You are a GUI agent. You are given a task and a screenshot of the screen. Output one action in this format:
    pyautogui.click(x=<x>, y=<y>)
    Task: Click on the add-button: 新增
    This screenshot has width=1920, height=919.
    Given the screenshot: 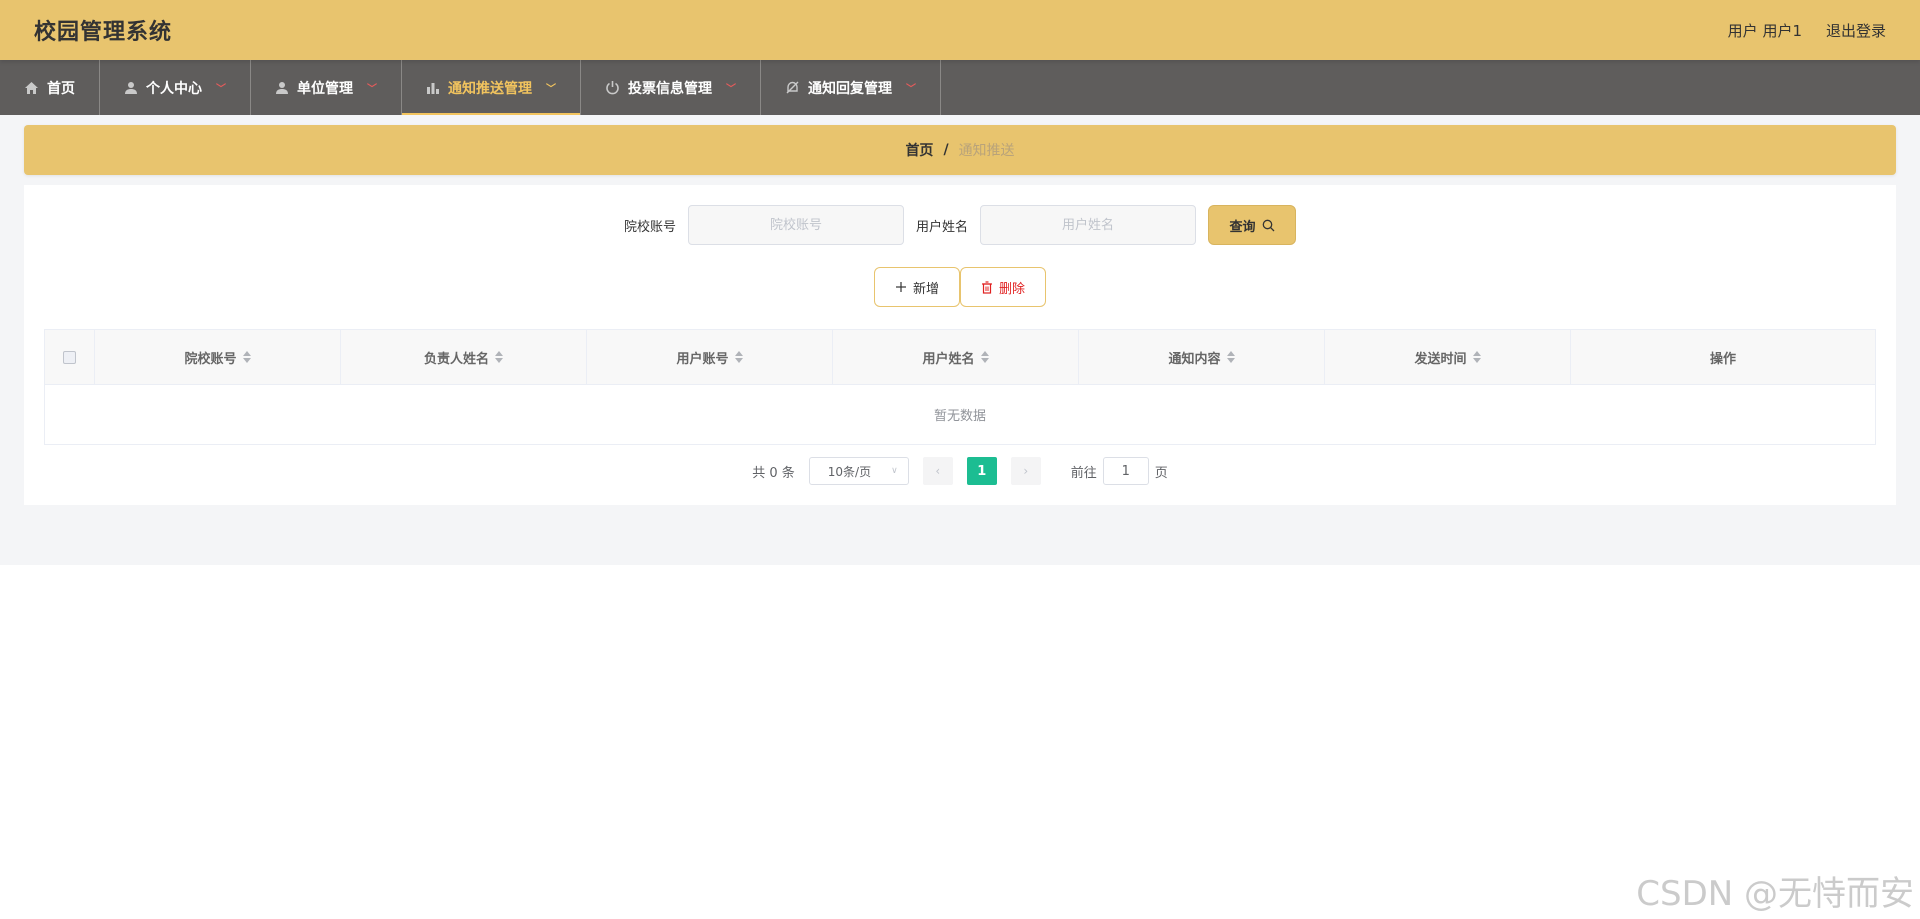 What is the action you would take?
    pyautogui.click(x=916, y=287)
    